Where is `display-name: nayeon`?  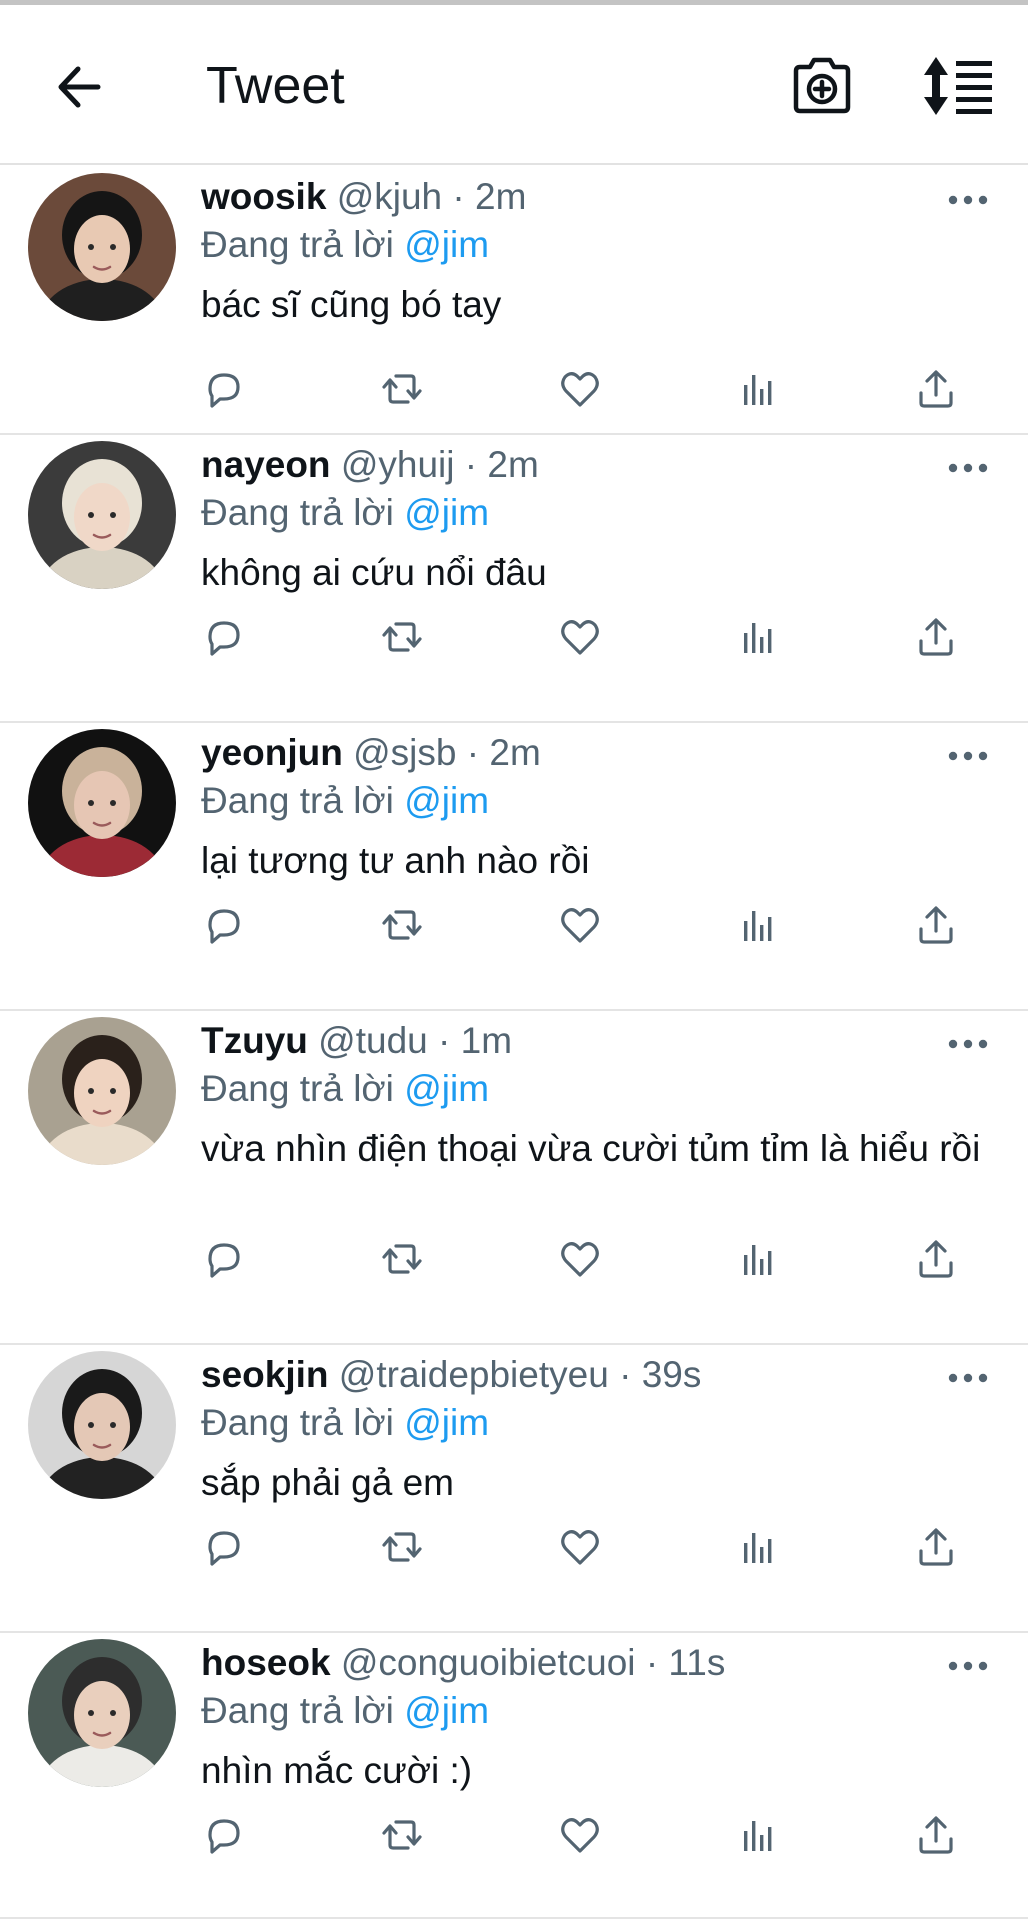 display-name: nayeon is located at coordinates (266, 464).